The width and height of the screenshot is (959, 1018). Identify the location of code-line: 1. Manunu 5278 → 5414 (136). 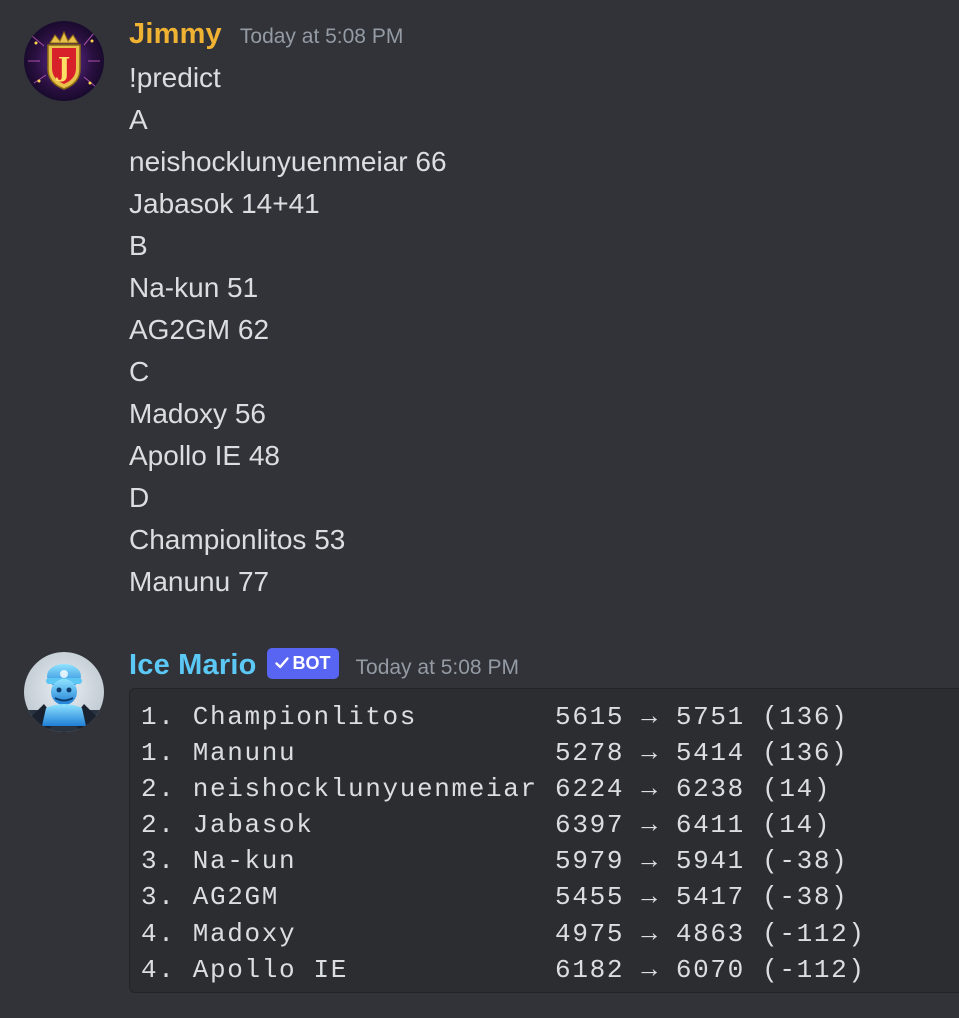
(495, 753).